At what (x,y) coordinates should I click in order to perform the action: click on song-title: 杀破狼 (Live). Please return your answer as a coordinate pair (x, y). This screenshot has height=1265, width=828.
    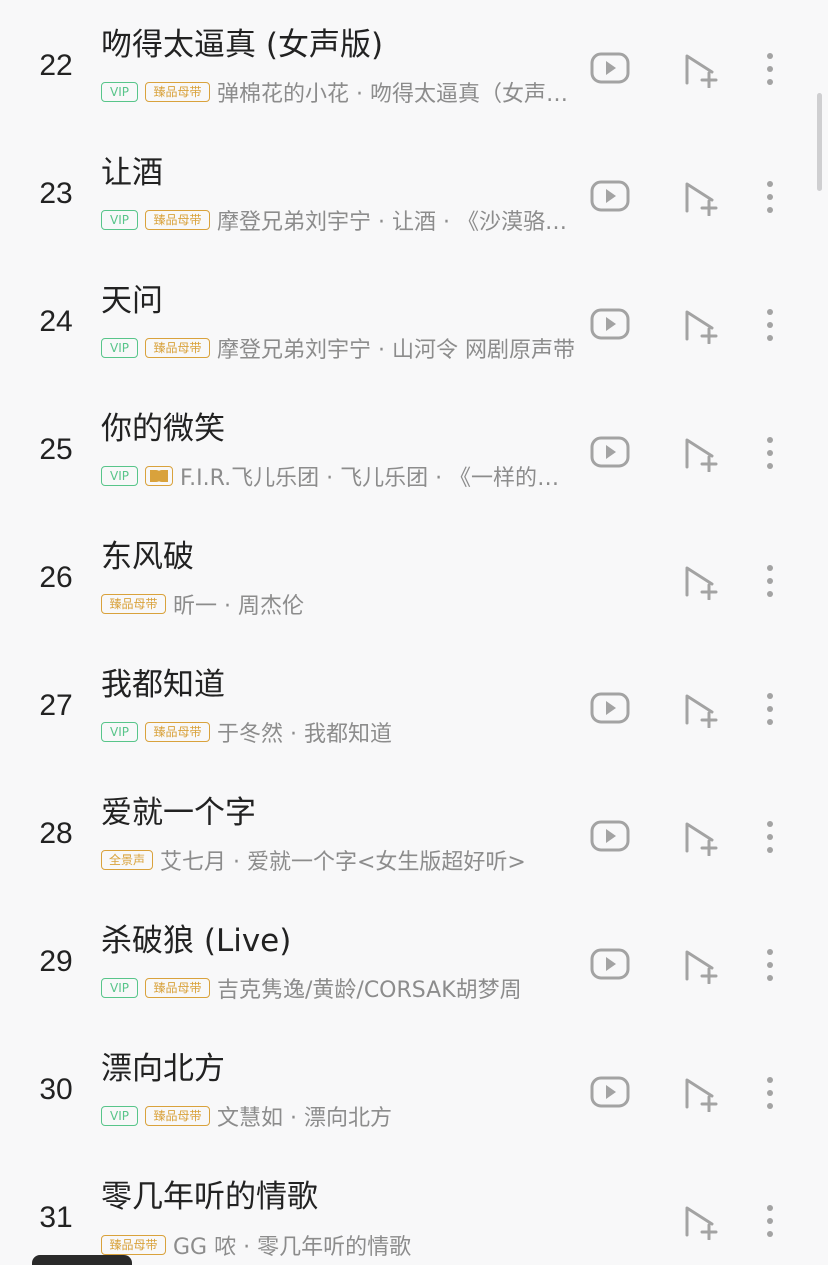
    Looking at the image, I should click on (196, 941).